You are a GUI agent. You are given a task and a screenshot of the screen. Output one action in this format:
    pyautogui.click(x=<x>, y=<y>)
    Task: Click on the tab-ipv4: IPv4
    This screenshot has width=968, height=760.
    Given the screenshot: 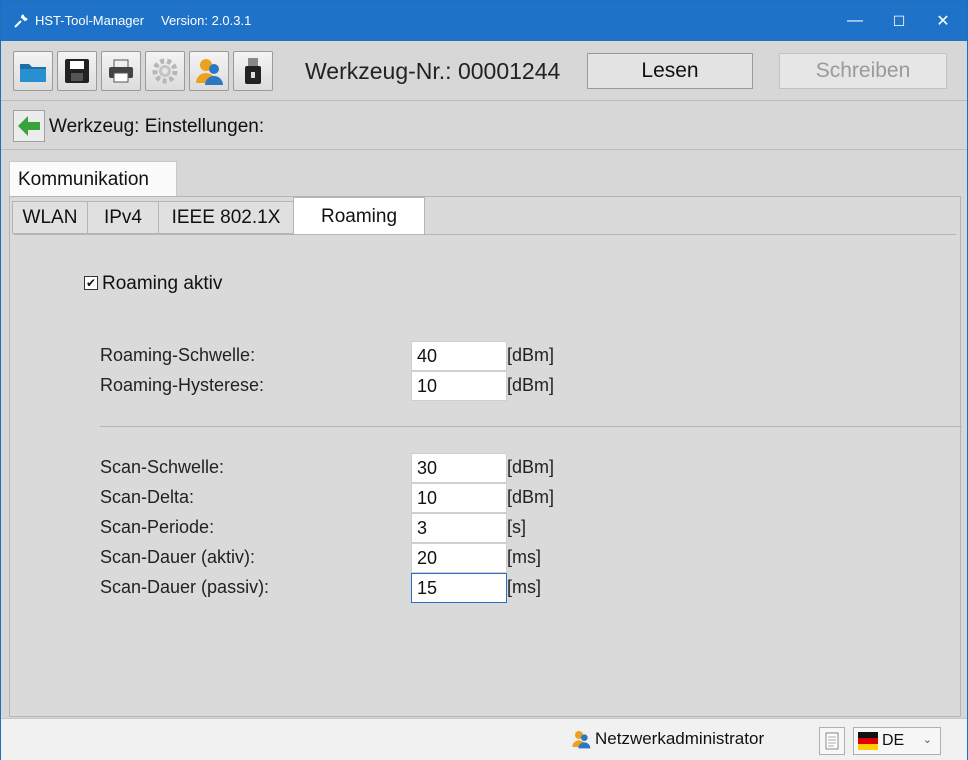 What is the action you would take?
    pyautogui.click(x=123, y=217)
    